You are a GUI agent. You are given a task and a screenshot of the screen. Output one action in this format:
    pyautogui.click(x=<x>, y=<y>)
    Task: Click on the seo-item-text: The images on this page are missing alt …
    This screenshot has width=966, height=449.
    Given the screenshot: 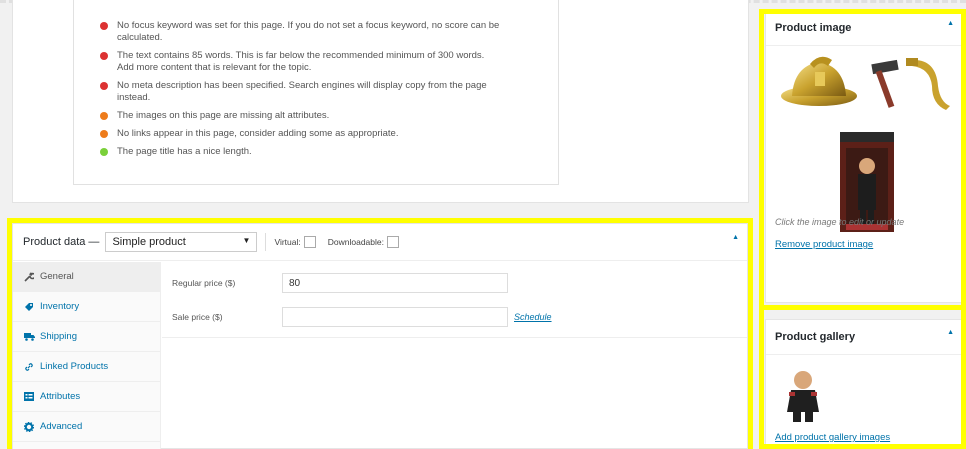 What is the action you would take?
    pyautogui.click(x=223, y=115)
    